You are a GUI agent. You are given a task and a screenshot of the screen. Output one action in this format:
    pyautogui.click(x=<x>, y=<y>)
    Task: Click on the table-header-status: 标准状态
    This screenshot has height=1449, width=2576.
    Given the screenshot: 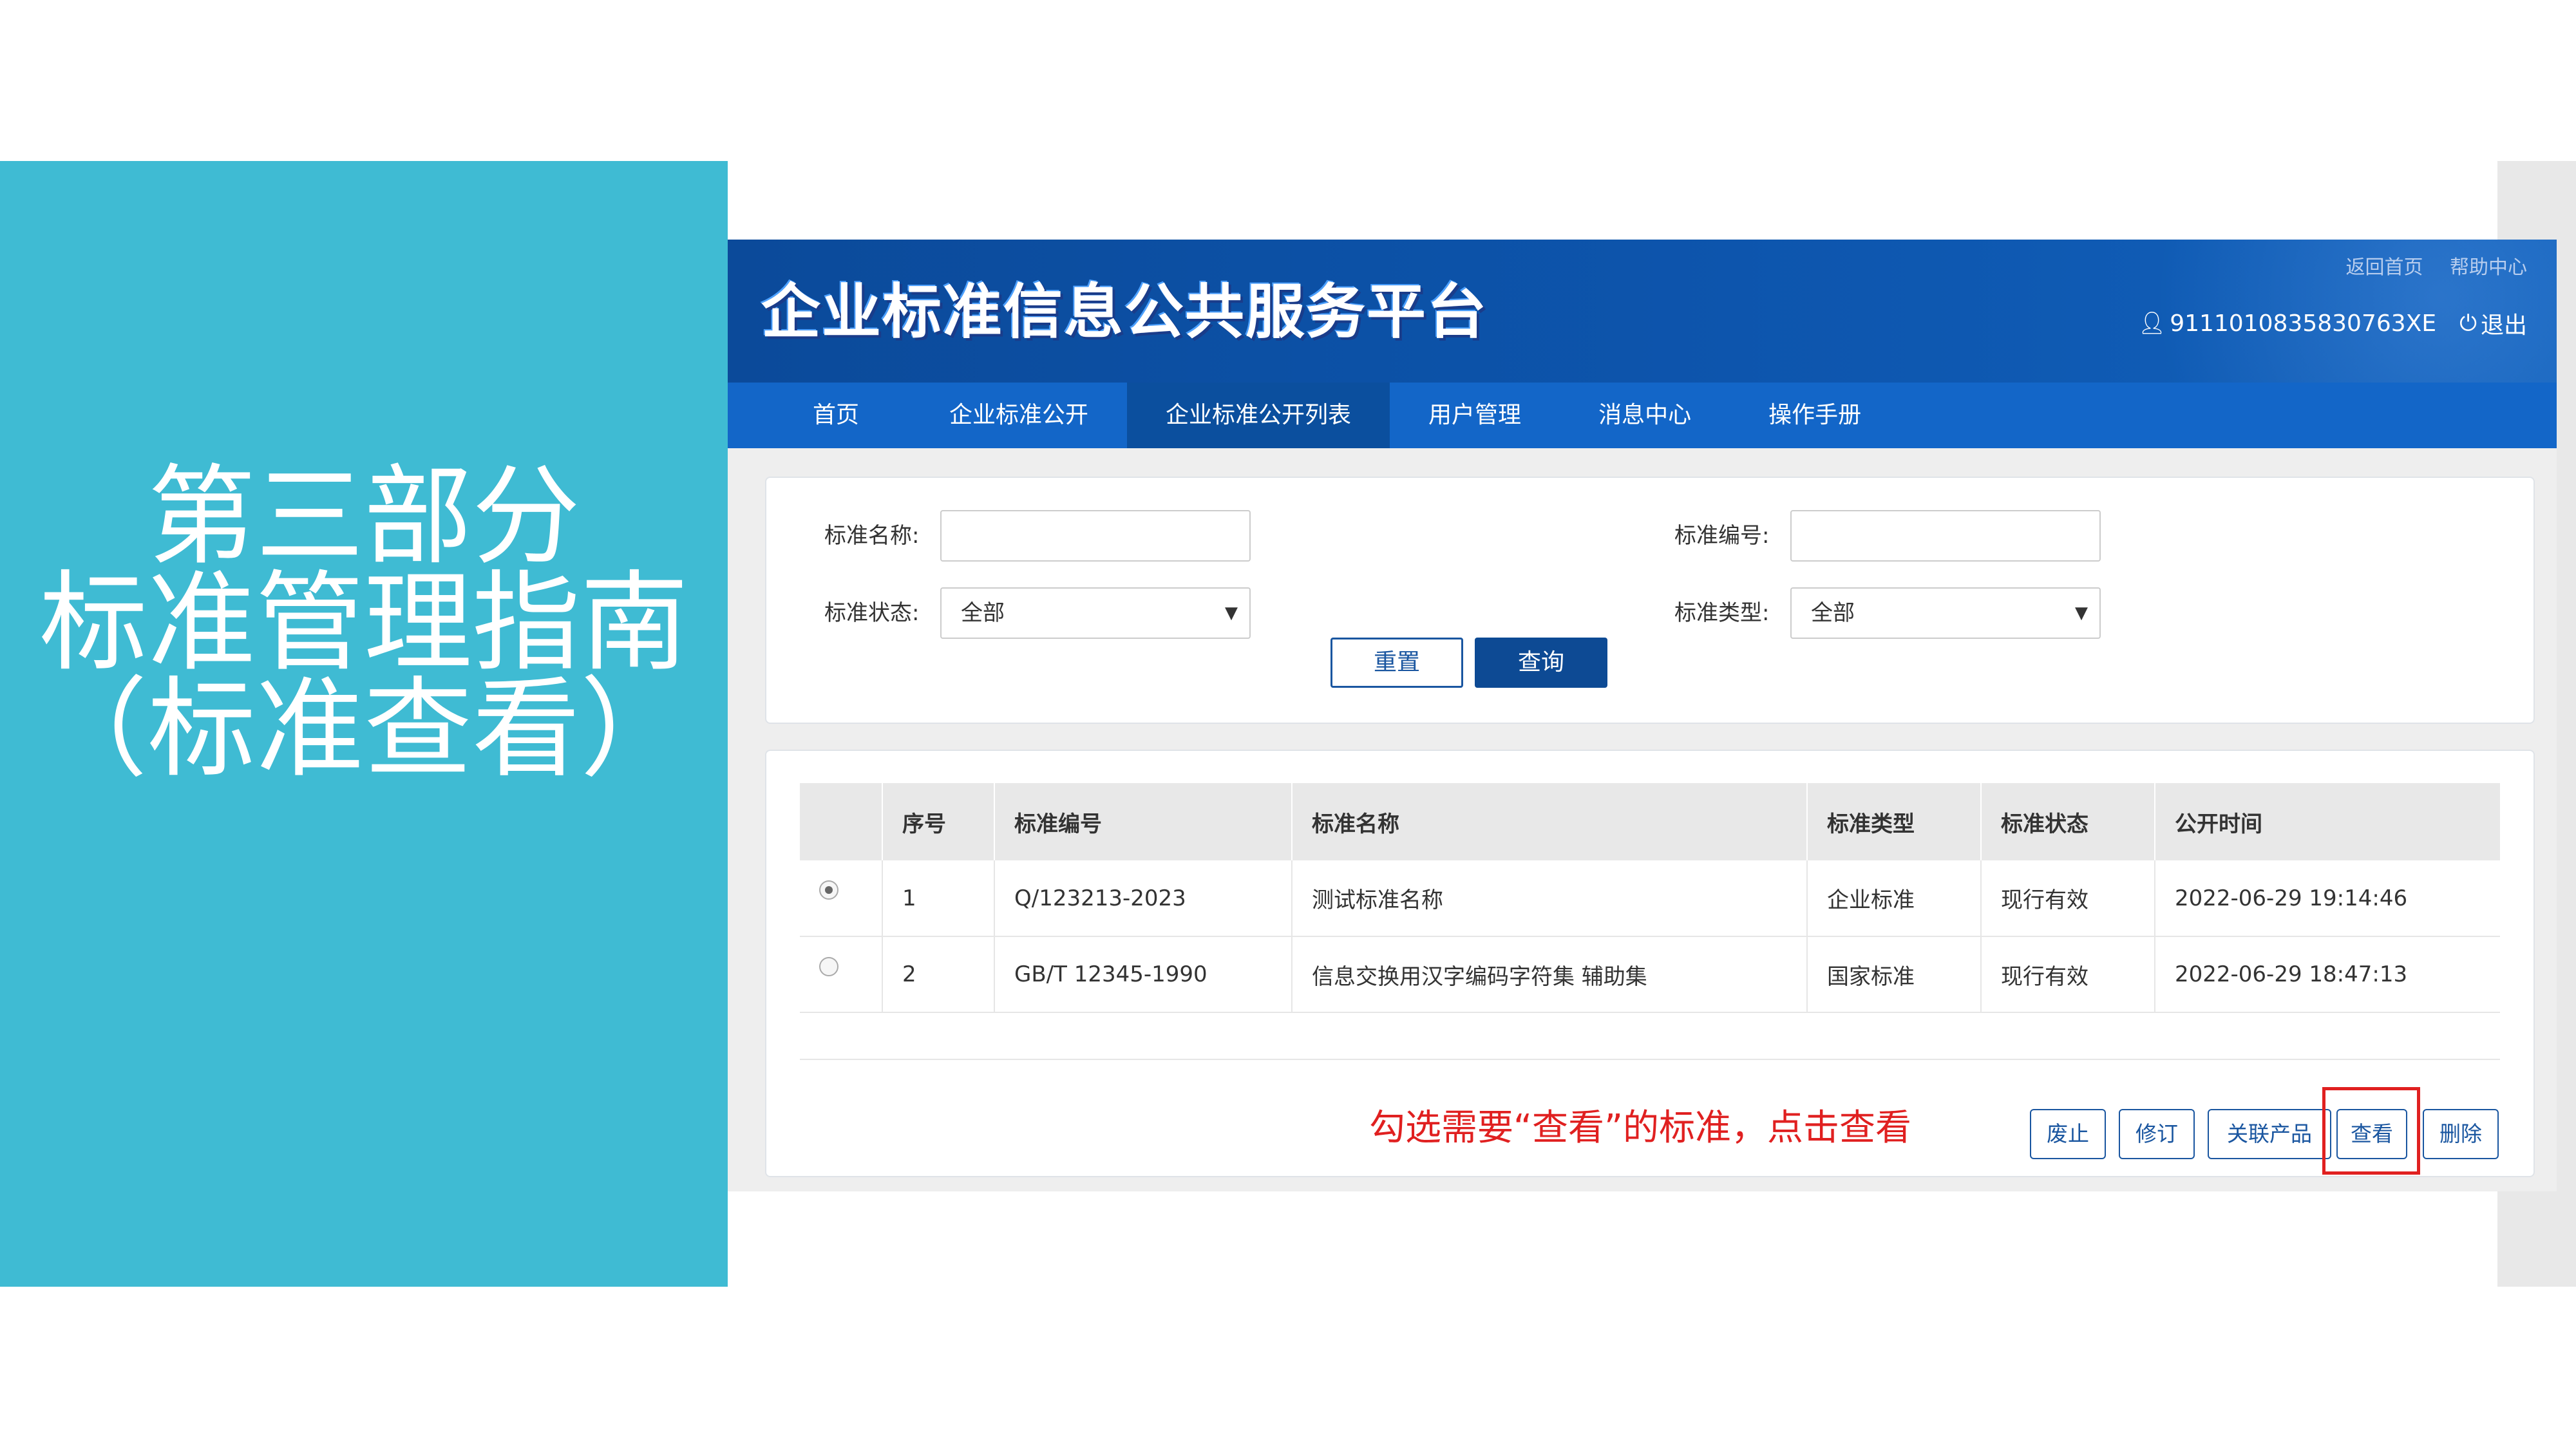 What is the action you would take?
    pyautogui.click(x=2068, y=821)
    